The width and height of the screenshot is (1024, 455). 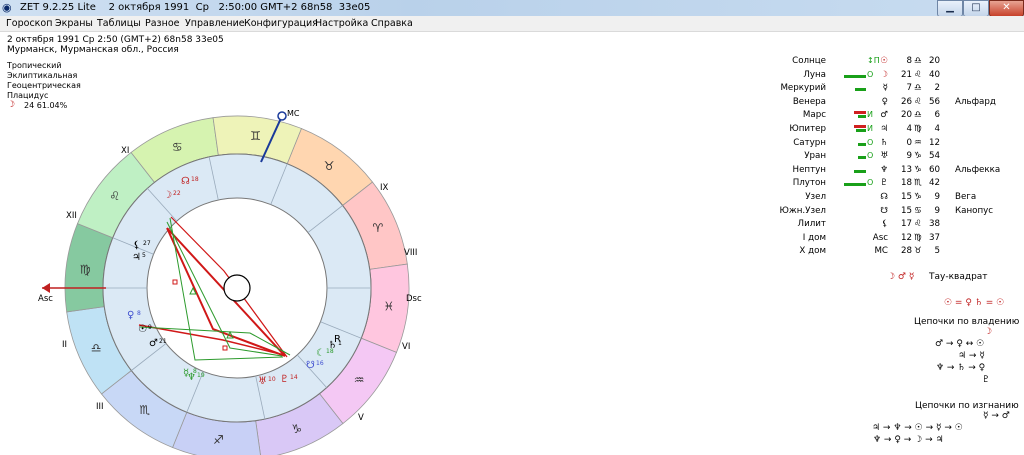 What do you see at coordinates (93, 50) in the screenshot?
I see `chart-place: Мурманск, Мурманская обл., Россия` at bounding box center [93, 50].